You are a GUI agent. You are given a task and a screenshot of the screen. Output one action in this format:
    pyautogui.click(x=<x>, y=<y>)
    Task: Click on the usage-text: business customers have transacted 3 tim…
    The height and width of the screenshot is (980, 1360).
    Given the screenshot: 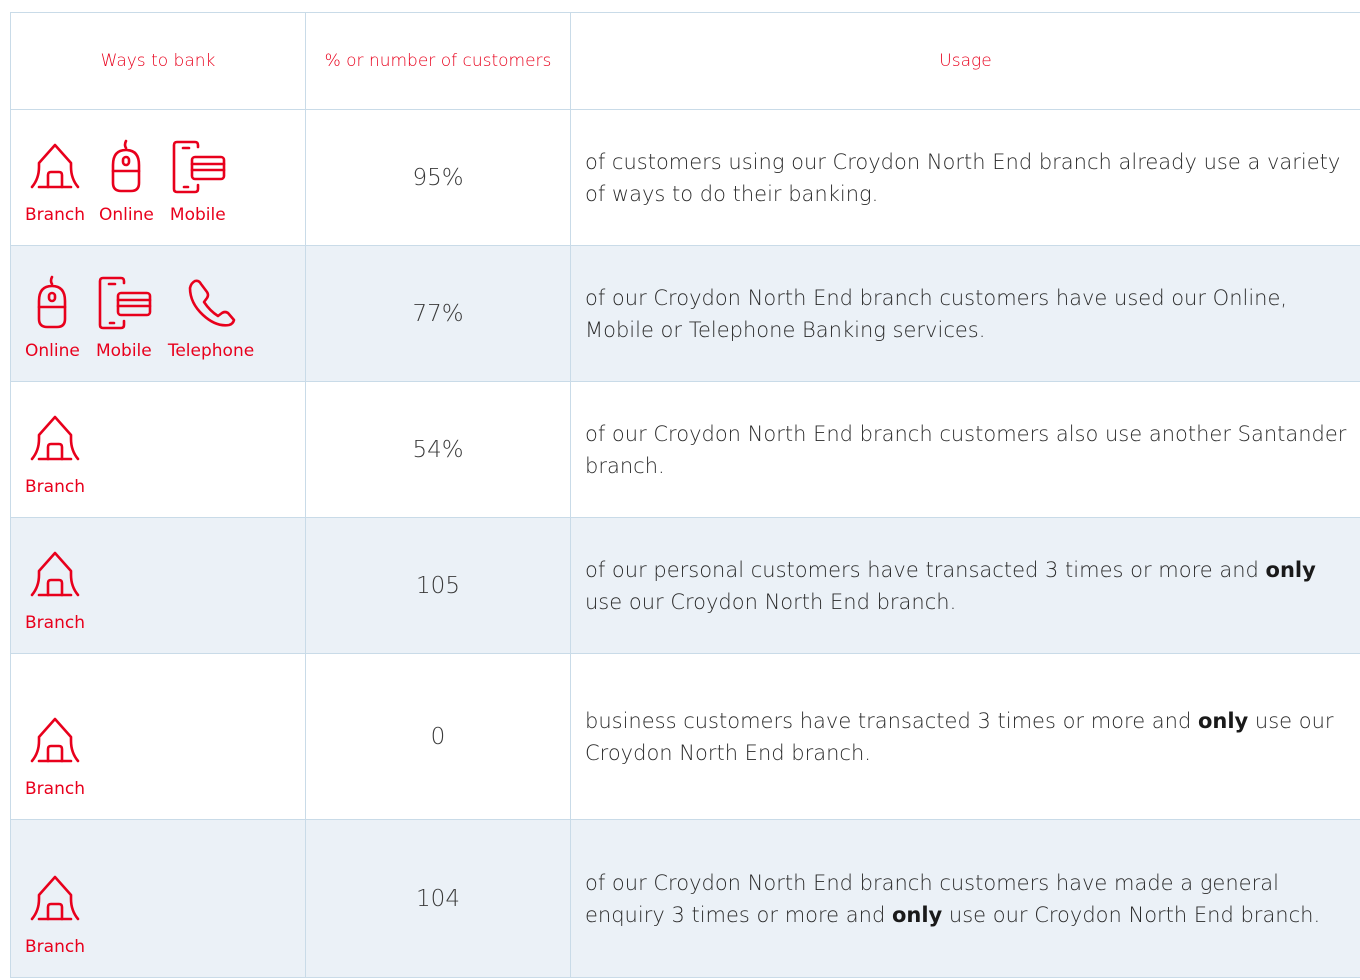 What is the action you would take?
    pyautogui.click(x=970, y=737)
    